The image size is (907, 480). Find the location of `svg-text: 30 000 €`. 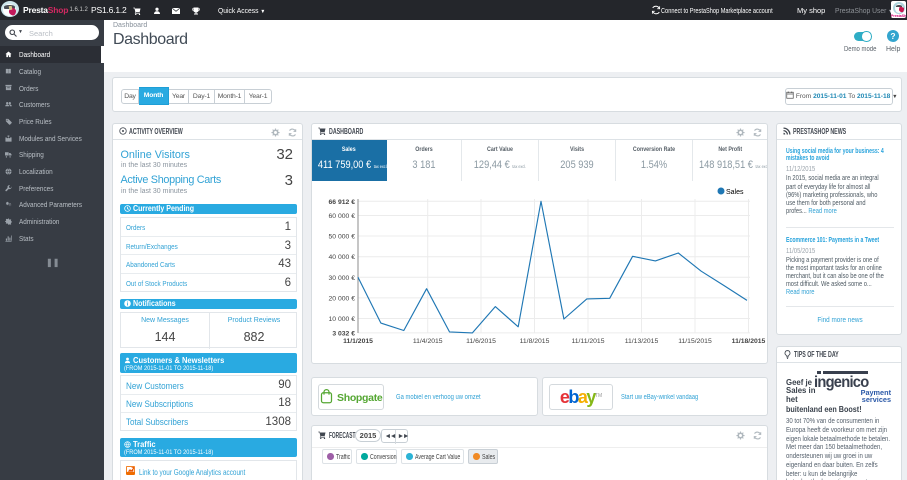

svg-text: 30 000 € is located at coordinates (342, 278).